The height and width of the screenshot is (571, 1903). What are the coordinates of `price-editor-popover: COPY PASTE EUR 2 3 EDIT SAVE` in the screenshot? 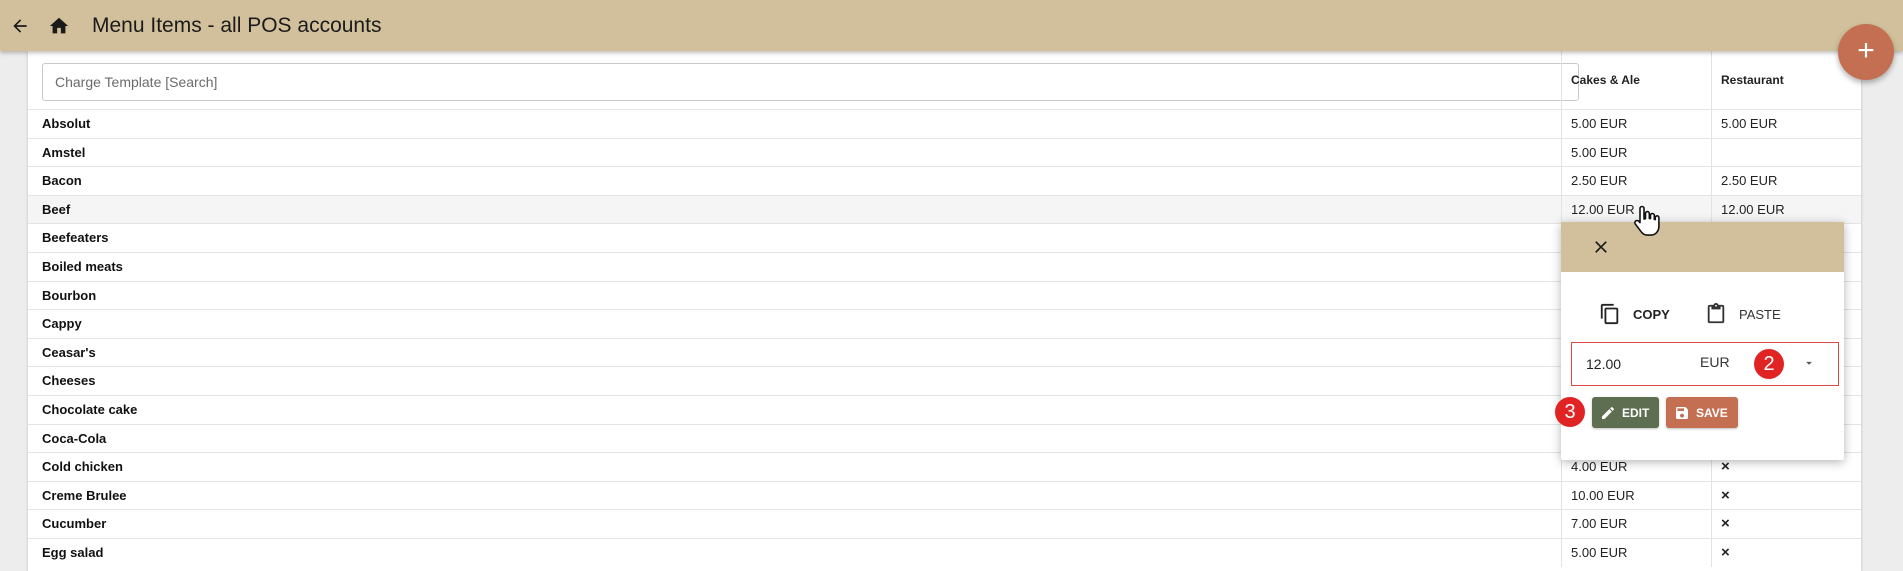 It's located at (1699, 341).